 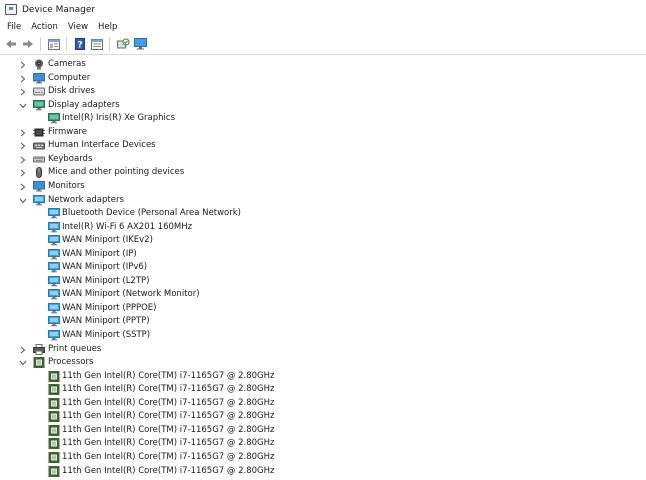 I want to click on forward-button, so click(x=28, y=44).